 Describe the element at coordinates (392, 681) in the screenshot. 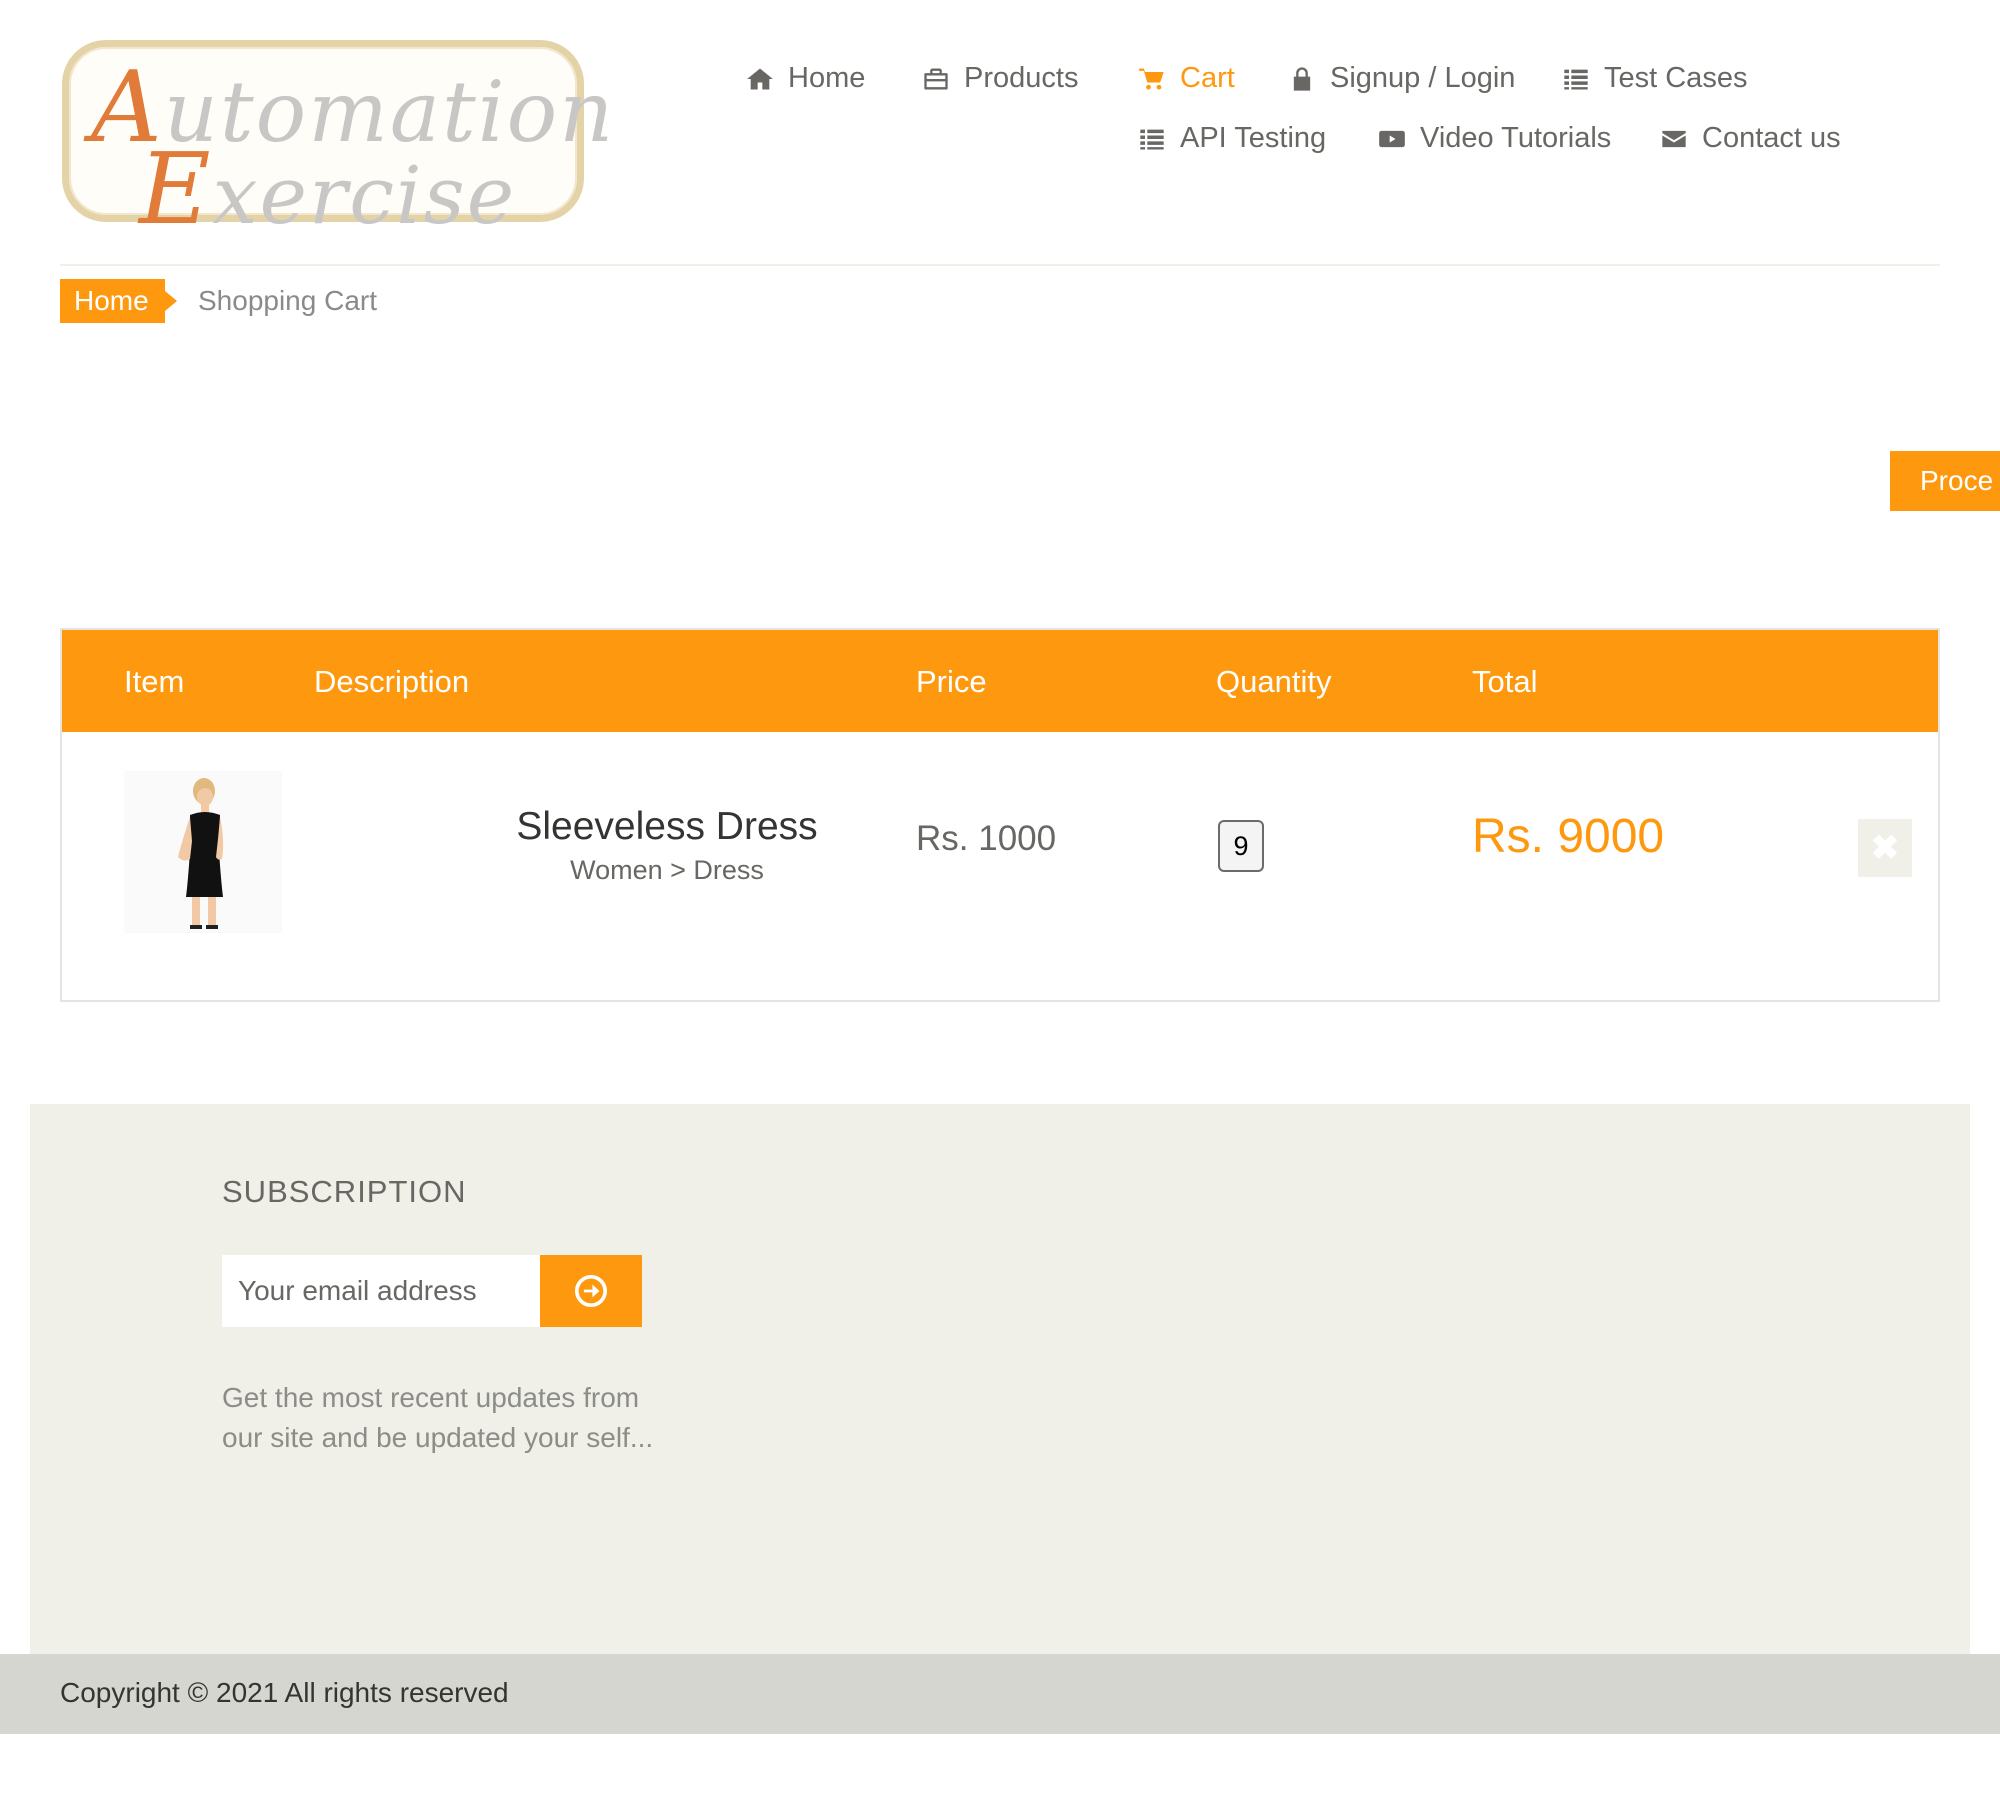

I see `column-description: Description` at that location.